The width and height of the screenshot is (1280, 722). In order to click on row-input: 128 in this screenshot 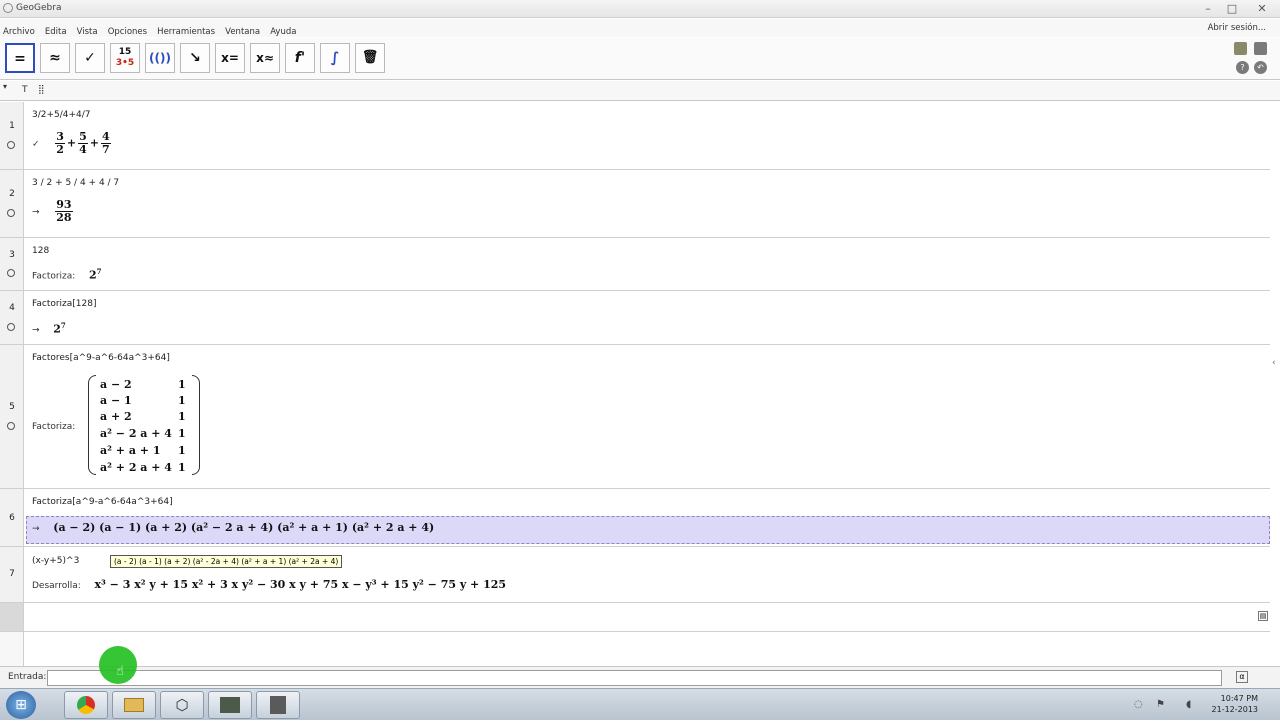, I will do `click(40, 251)`.